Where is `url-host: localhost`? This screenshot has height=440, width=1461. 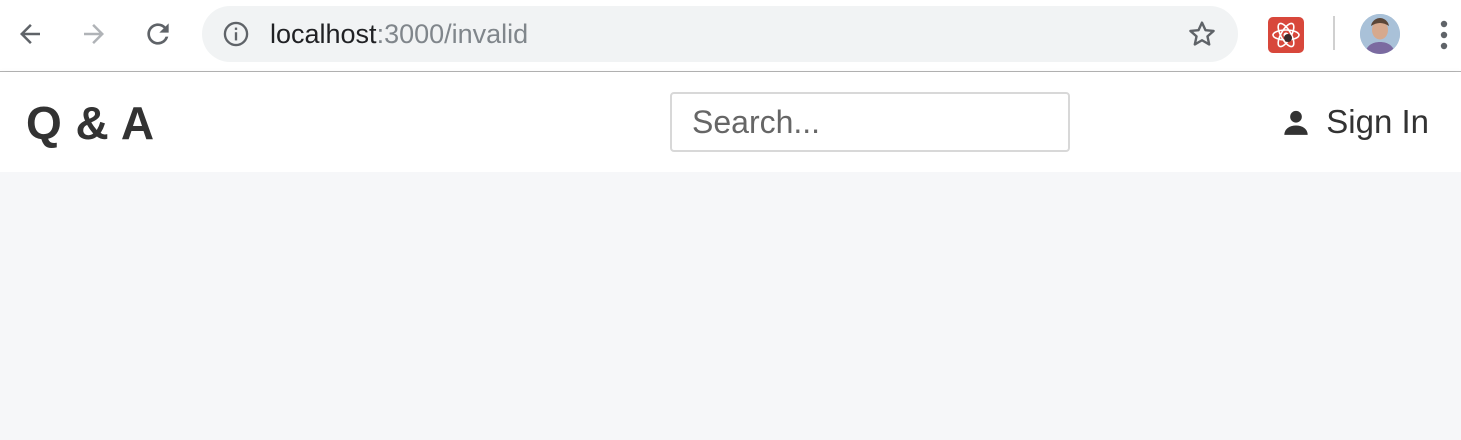
url-host: localhost is located at coordinates (323, 34).